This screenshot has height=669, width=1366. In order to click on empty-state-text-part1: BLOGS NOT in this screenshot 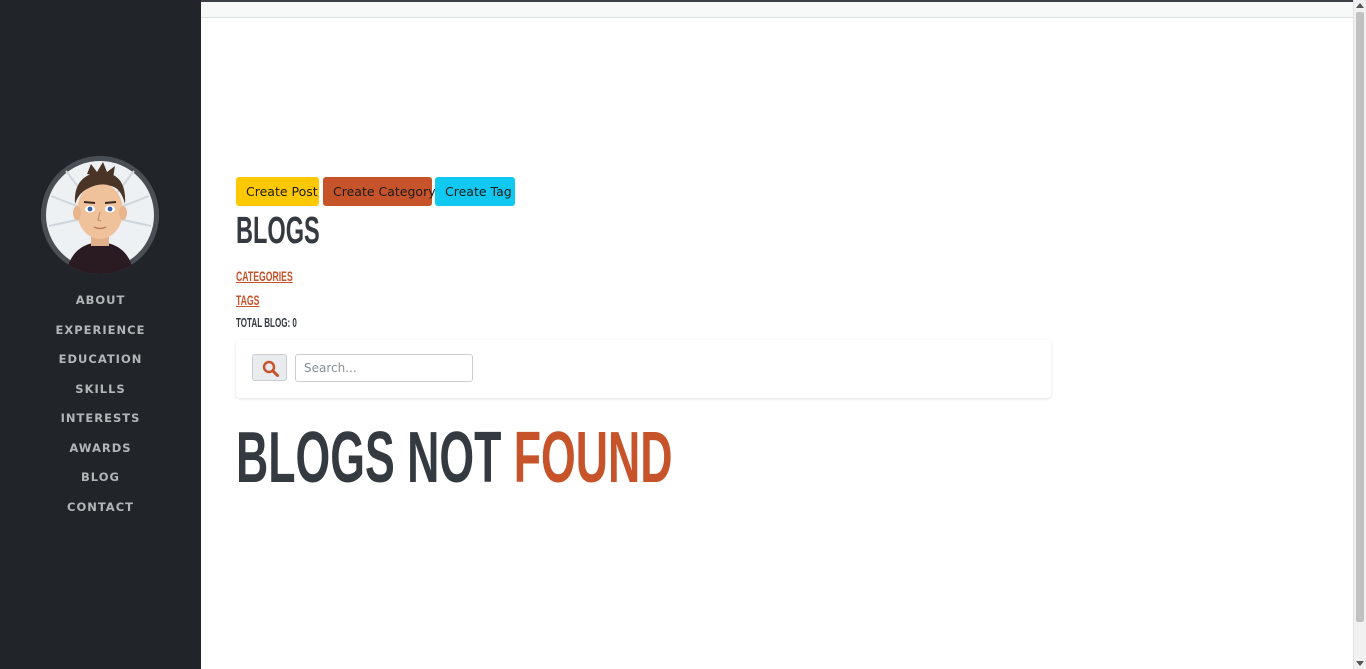, I will do `click(369, 458)`.